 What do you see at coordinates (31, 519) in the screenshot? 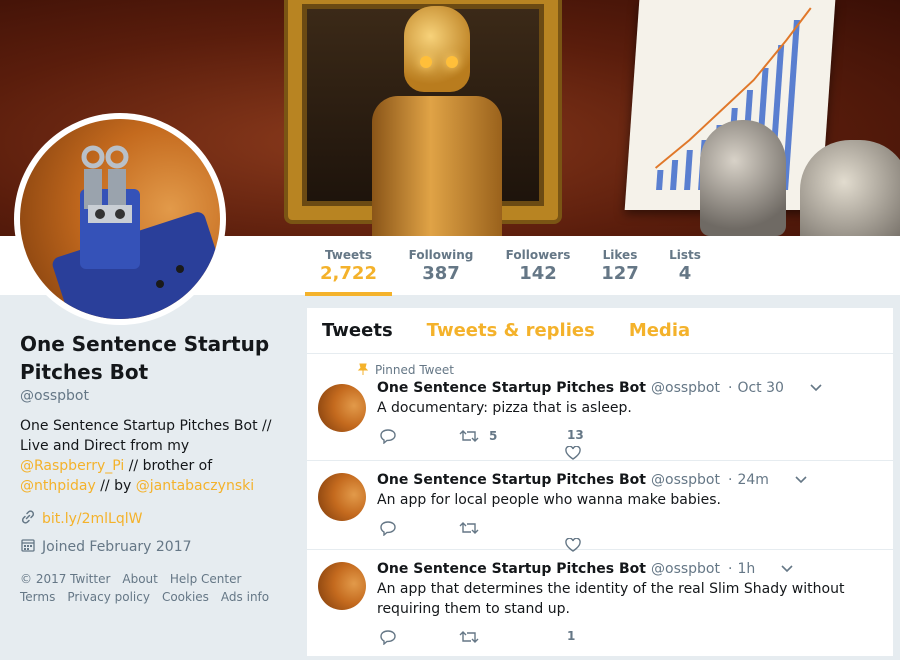
I see `link-icon` at bounding box center [31, 519].